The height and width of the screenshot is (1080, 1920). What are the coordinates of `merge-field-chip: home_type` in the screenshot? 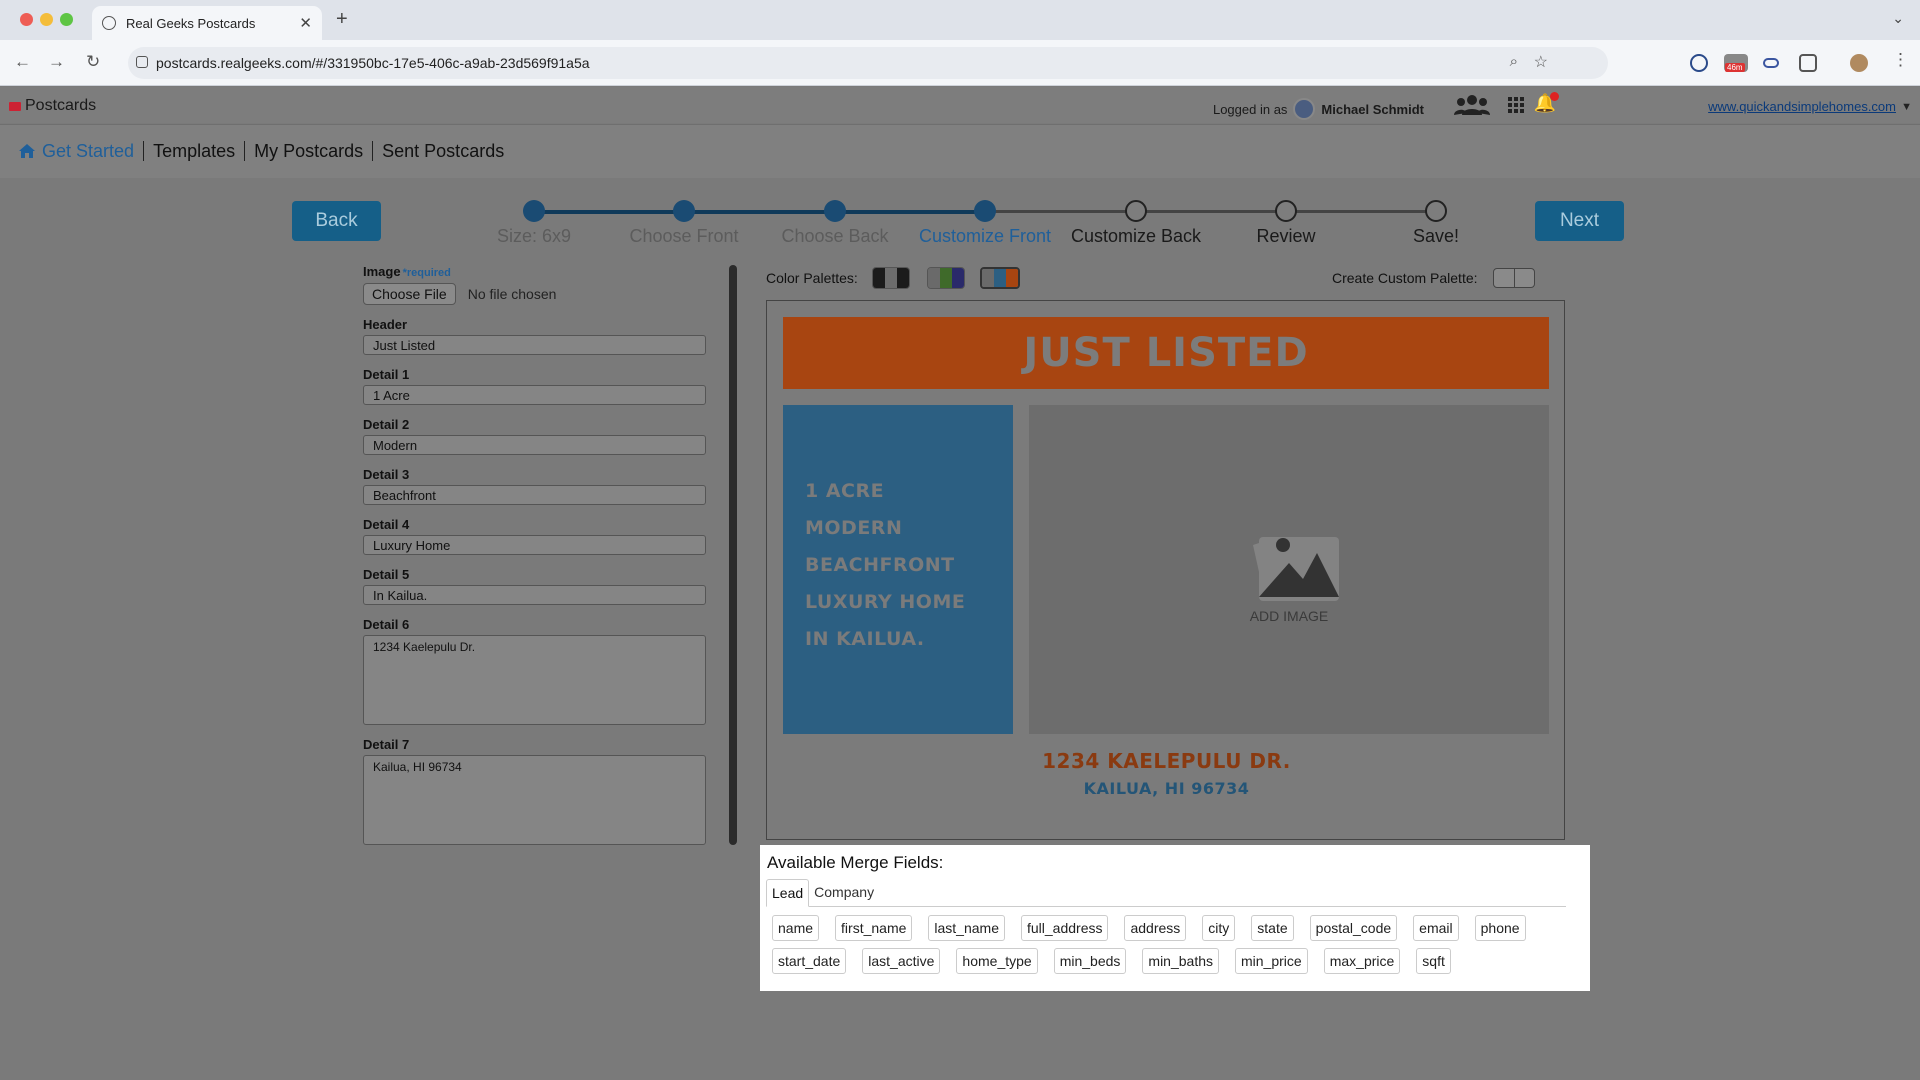 It's located at (997, 961).